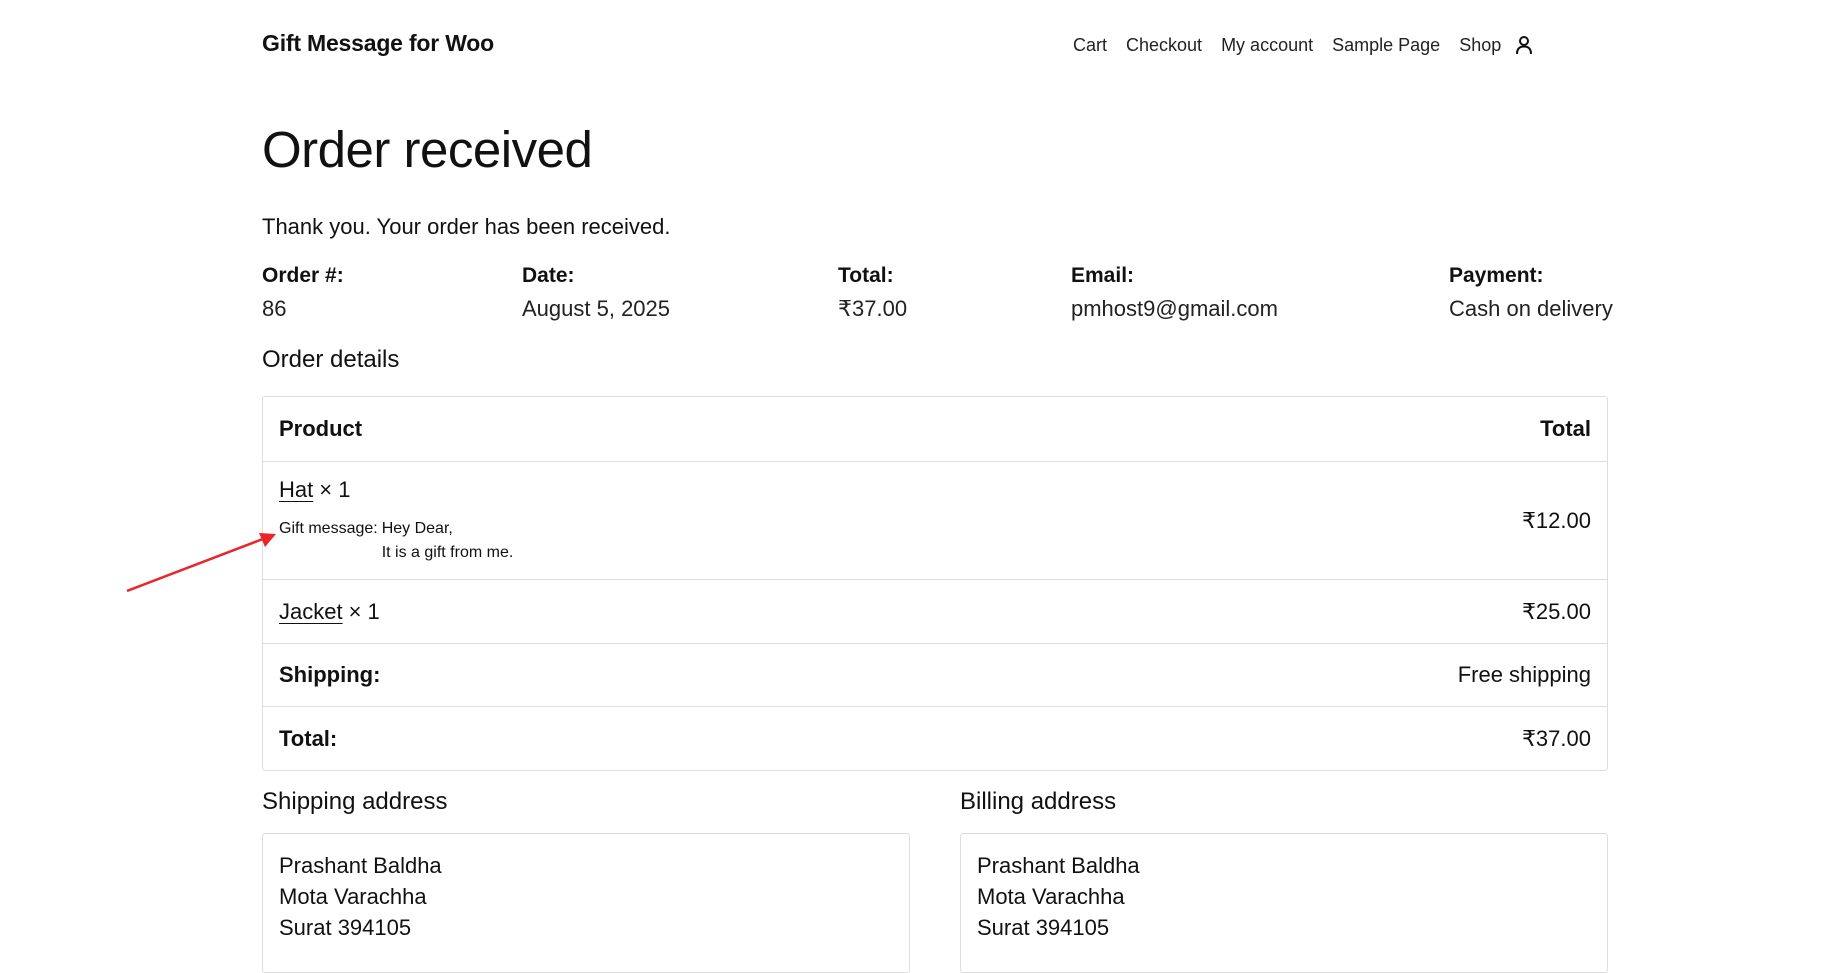 This screenshot has width=1846, height=973. Describe the element at coordinates (873, 308) in the screenshot. I see `total-value: ₹37.00` at that location.